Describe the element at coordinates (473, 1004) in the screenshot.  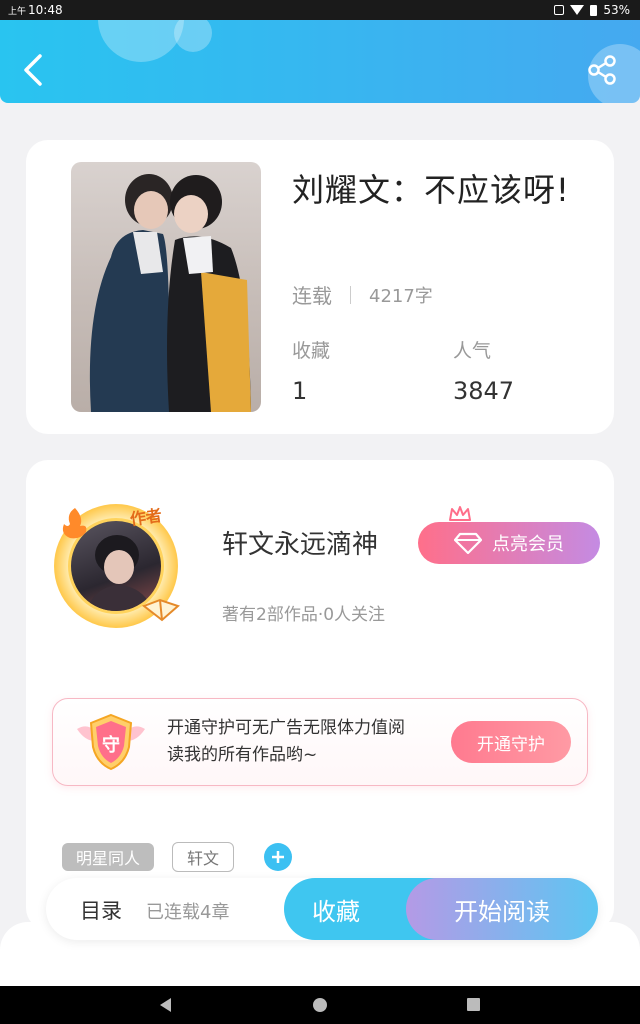
I see `nav-recents-icon` at that location.